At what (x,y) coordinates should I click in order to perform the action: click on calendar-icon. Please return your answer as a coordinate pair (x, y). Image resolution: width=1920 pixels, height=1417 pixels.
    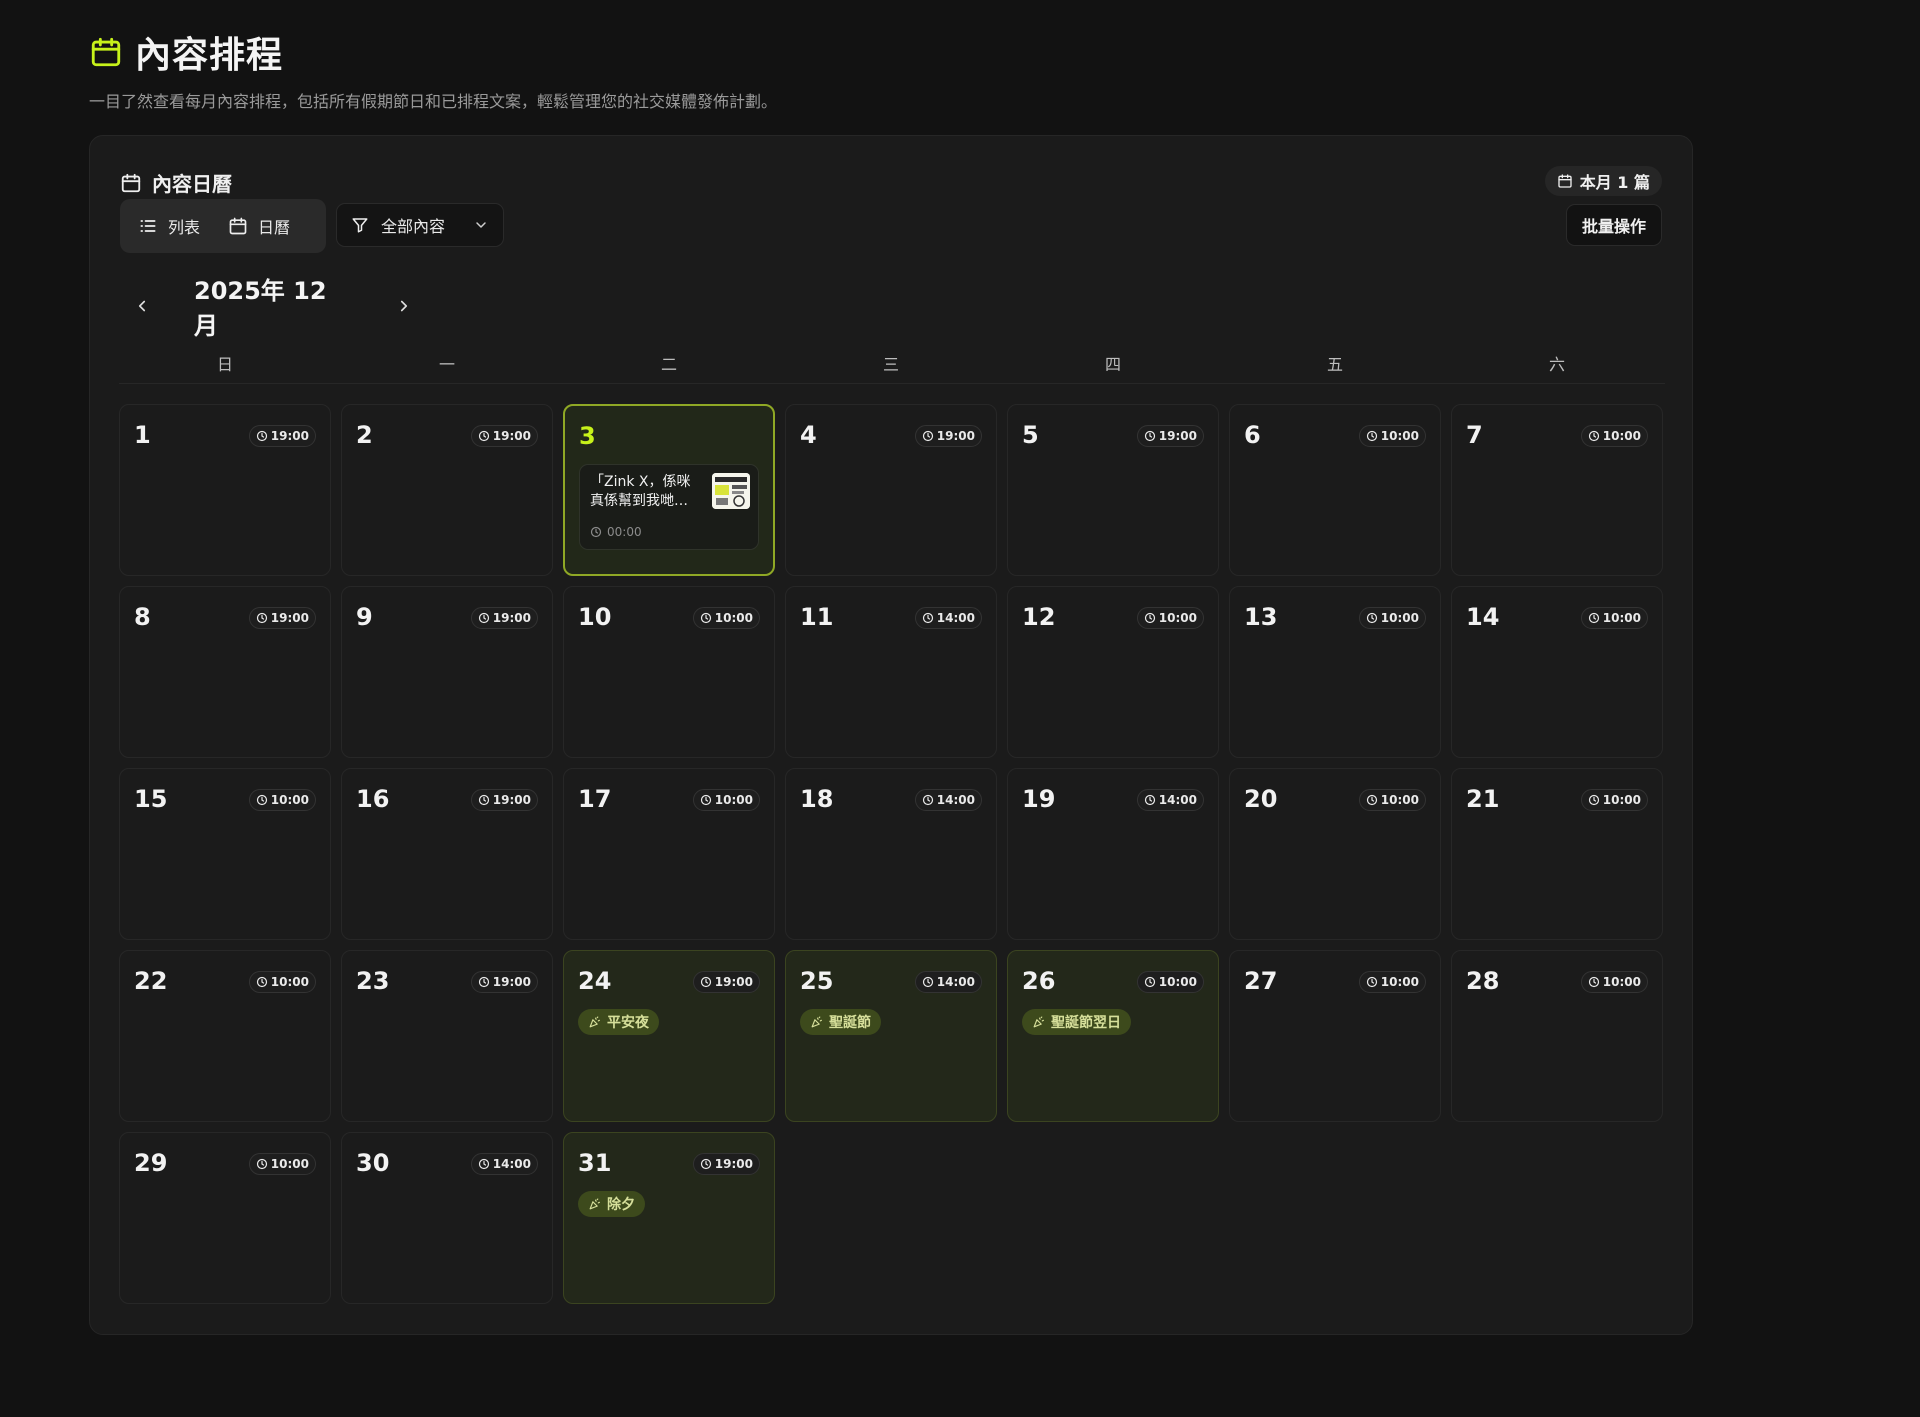
    Looking at the image, I should click on (131, 183).